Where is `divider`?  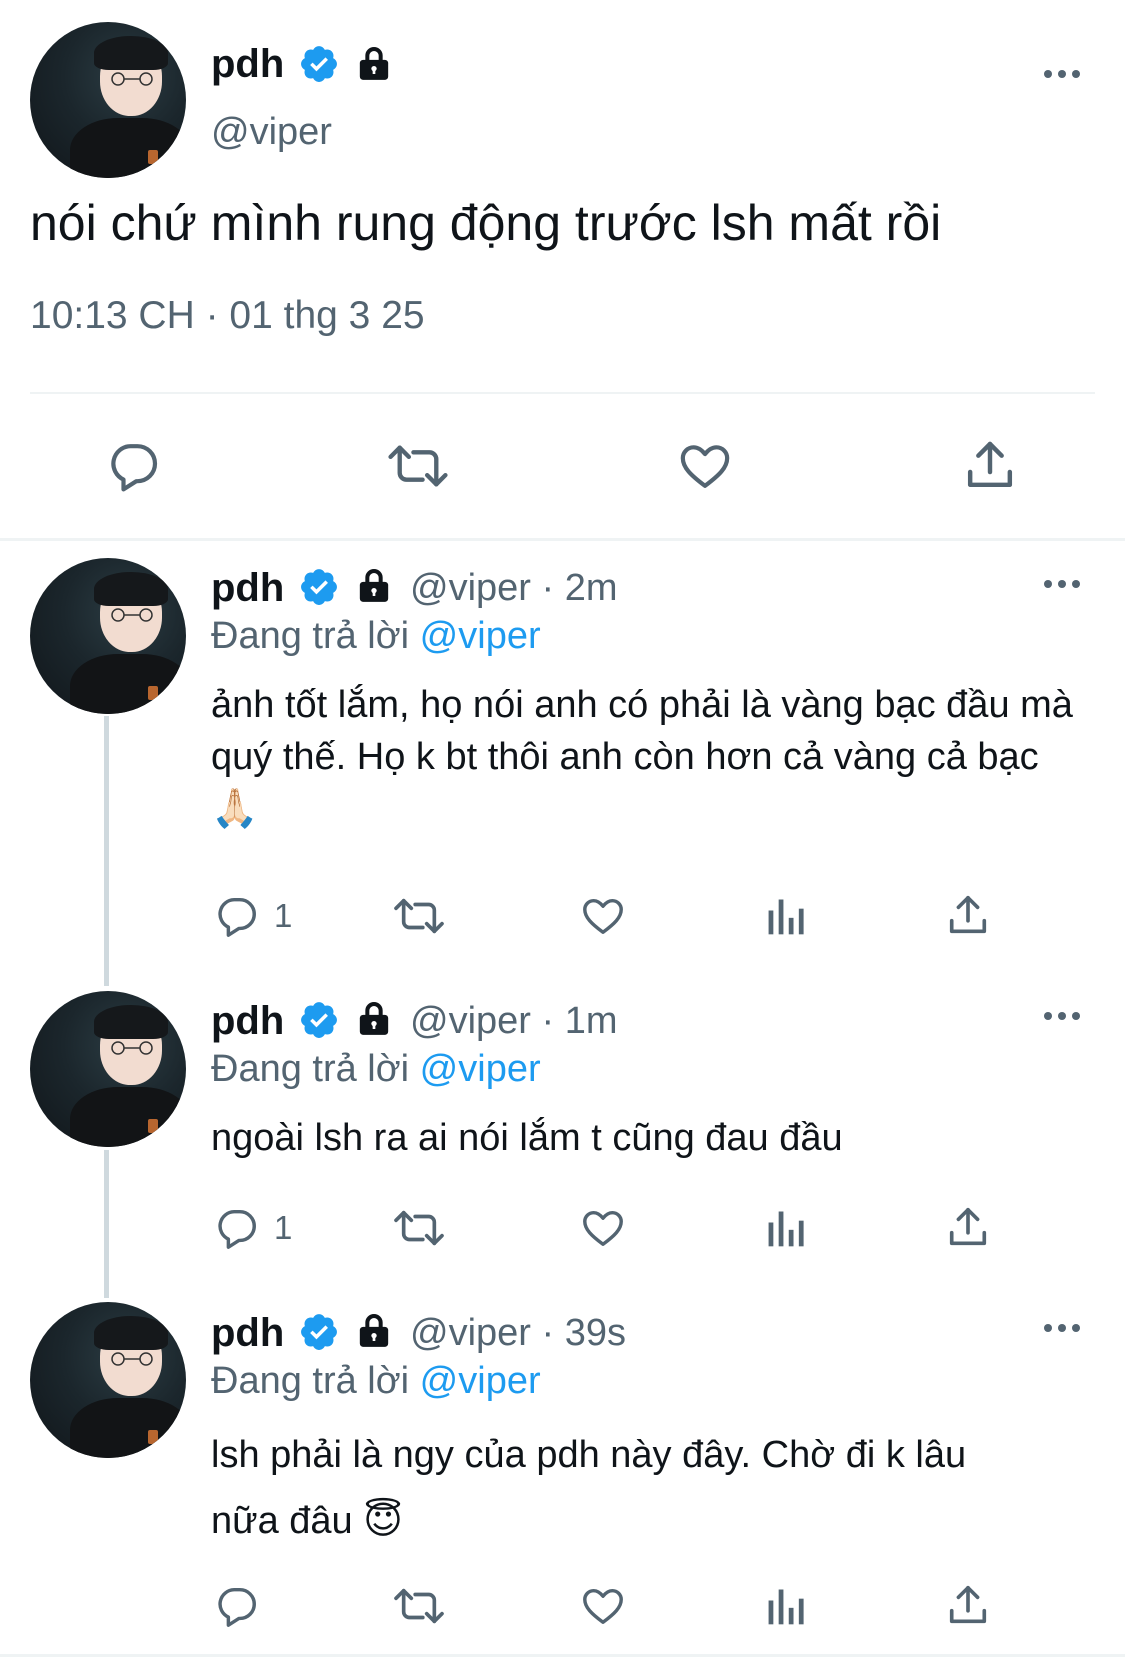
divider is located at coordinates (562, 393).